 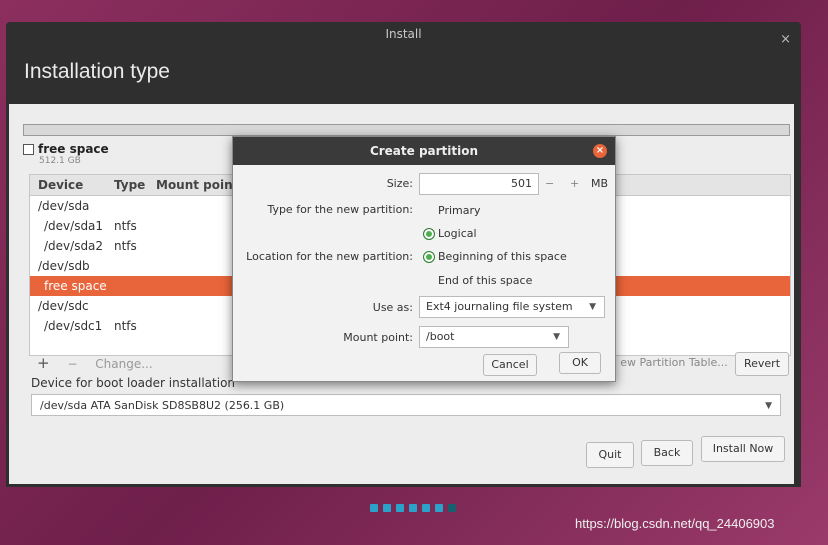 I want to click on type-logical-radio: Logical, so click(x=450, y=233).